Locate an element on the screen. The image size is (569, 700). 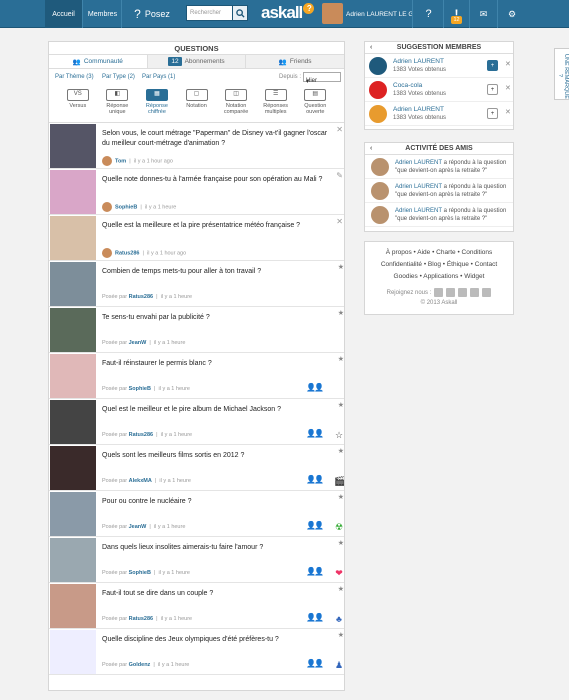
rss-icon is located at coordinates (487, 292).